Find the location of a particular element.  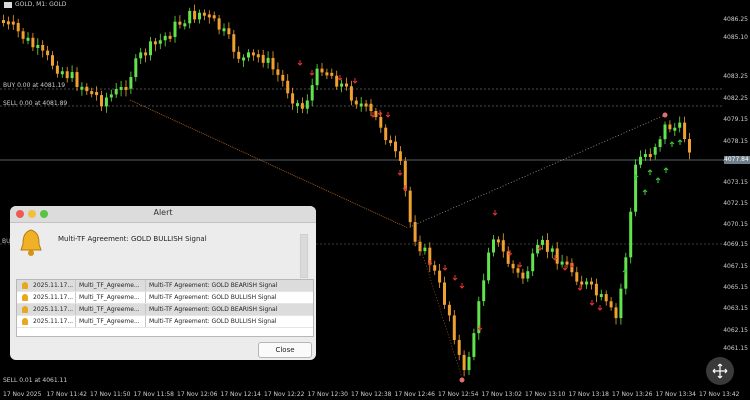

row-text: Multi-TF Agreement: GOLD BEARISH Signal is located at coordinates (213, 309).